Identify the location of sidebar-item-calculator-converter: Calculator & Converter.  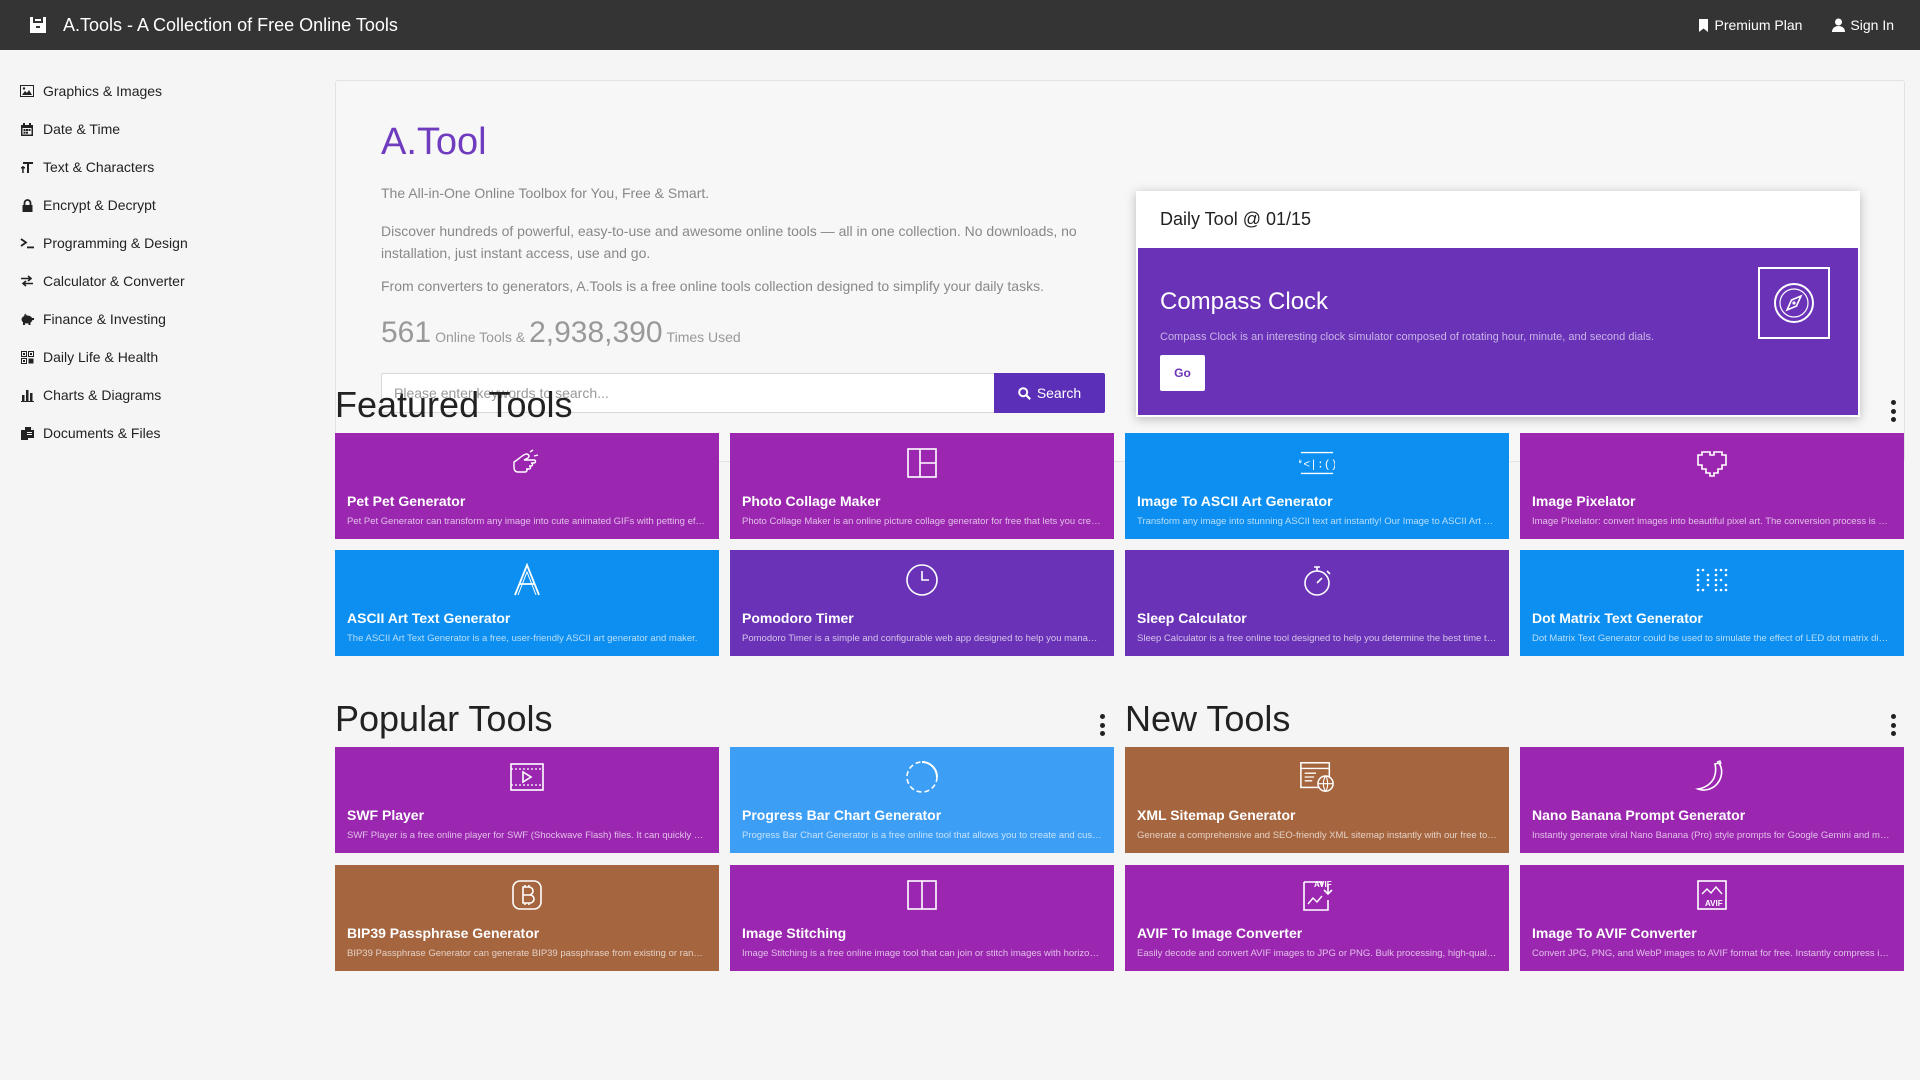
(160, 281).